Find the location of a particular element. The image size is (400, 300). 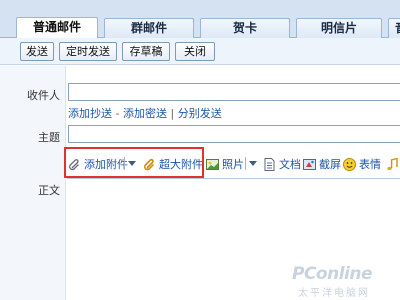

add-bcc-link: 添加密送 is located at coordinates (145, 113).